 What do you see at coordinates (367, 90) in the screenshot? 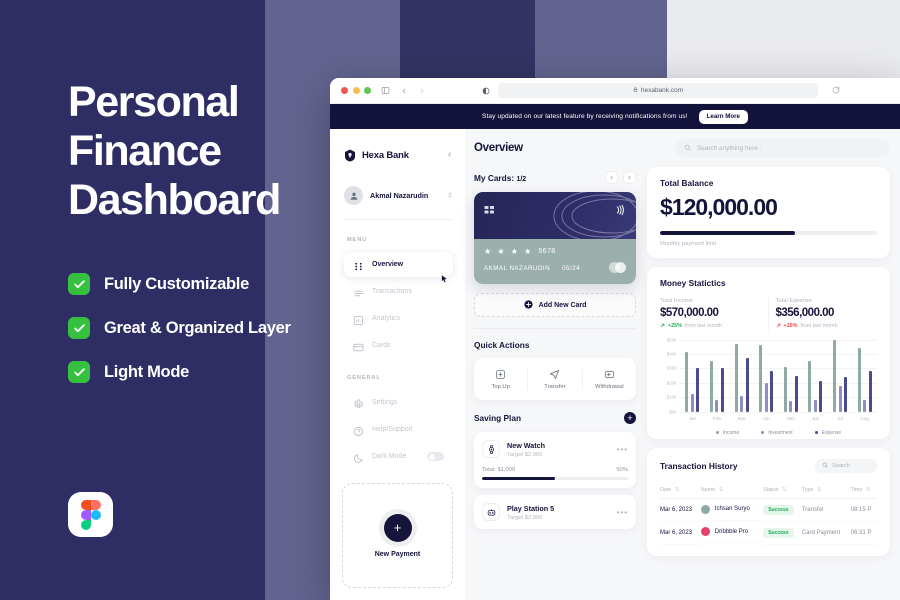
I see `maximize-icon` at bounding box center [367, 90].